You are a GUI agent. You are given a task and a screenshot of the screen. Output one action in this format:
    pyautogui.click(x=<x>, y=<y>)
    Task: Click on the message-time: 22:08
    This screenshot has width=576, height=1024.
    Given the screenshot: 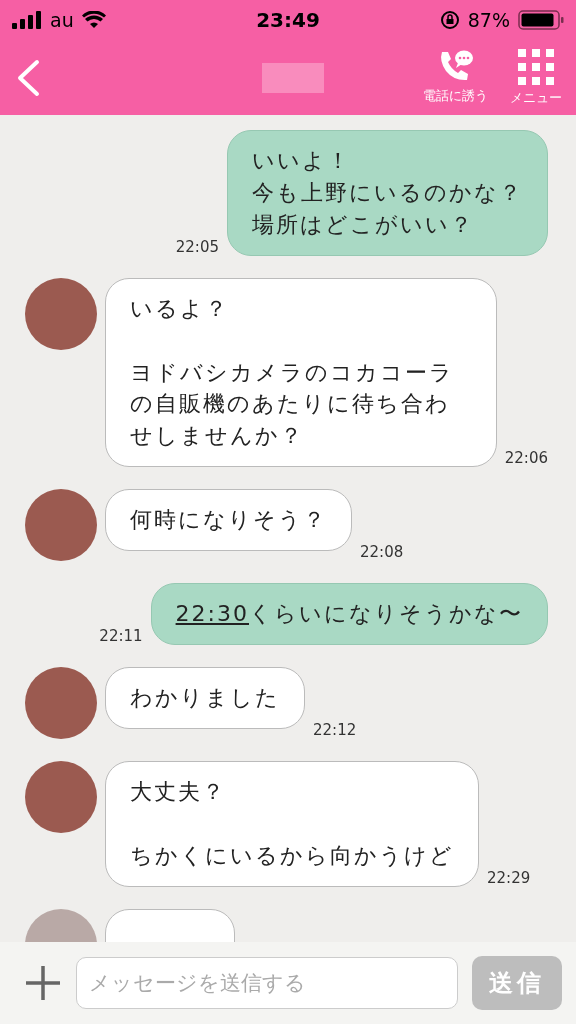 What is the action you would take?
    pyautogui.click(x=382, y=552)
    